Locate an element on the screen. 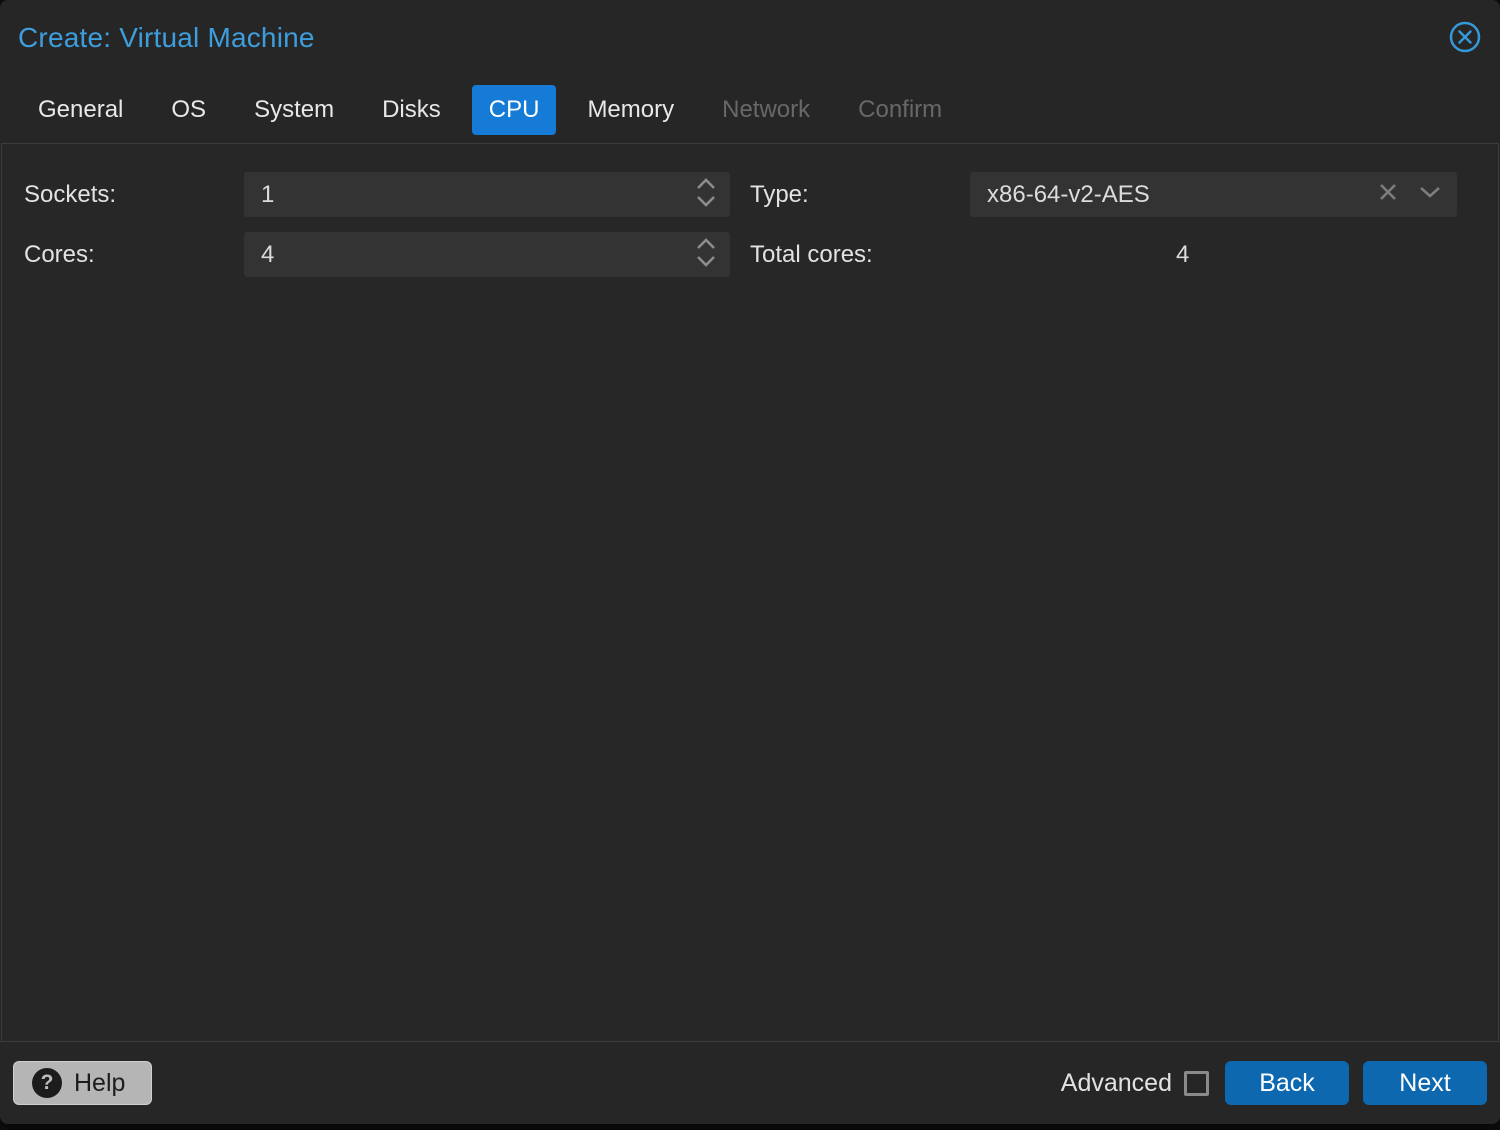  tab-cpu: CPU is located at coordinates (514, 109).